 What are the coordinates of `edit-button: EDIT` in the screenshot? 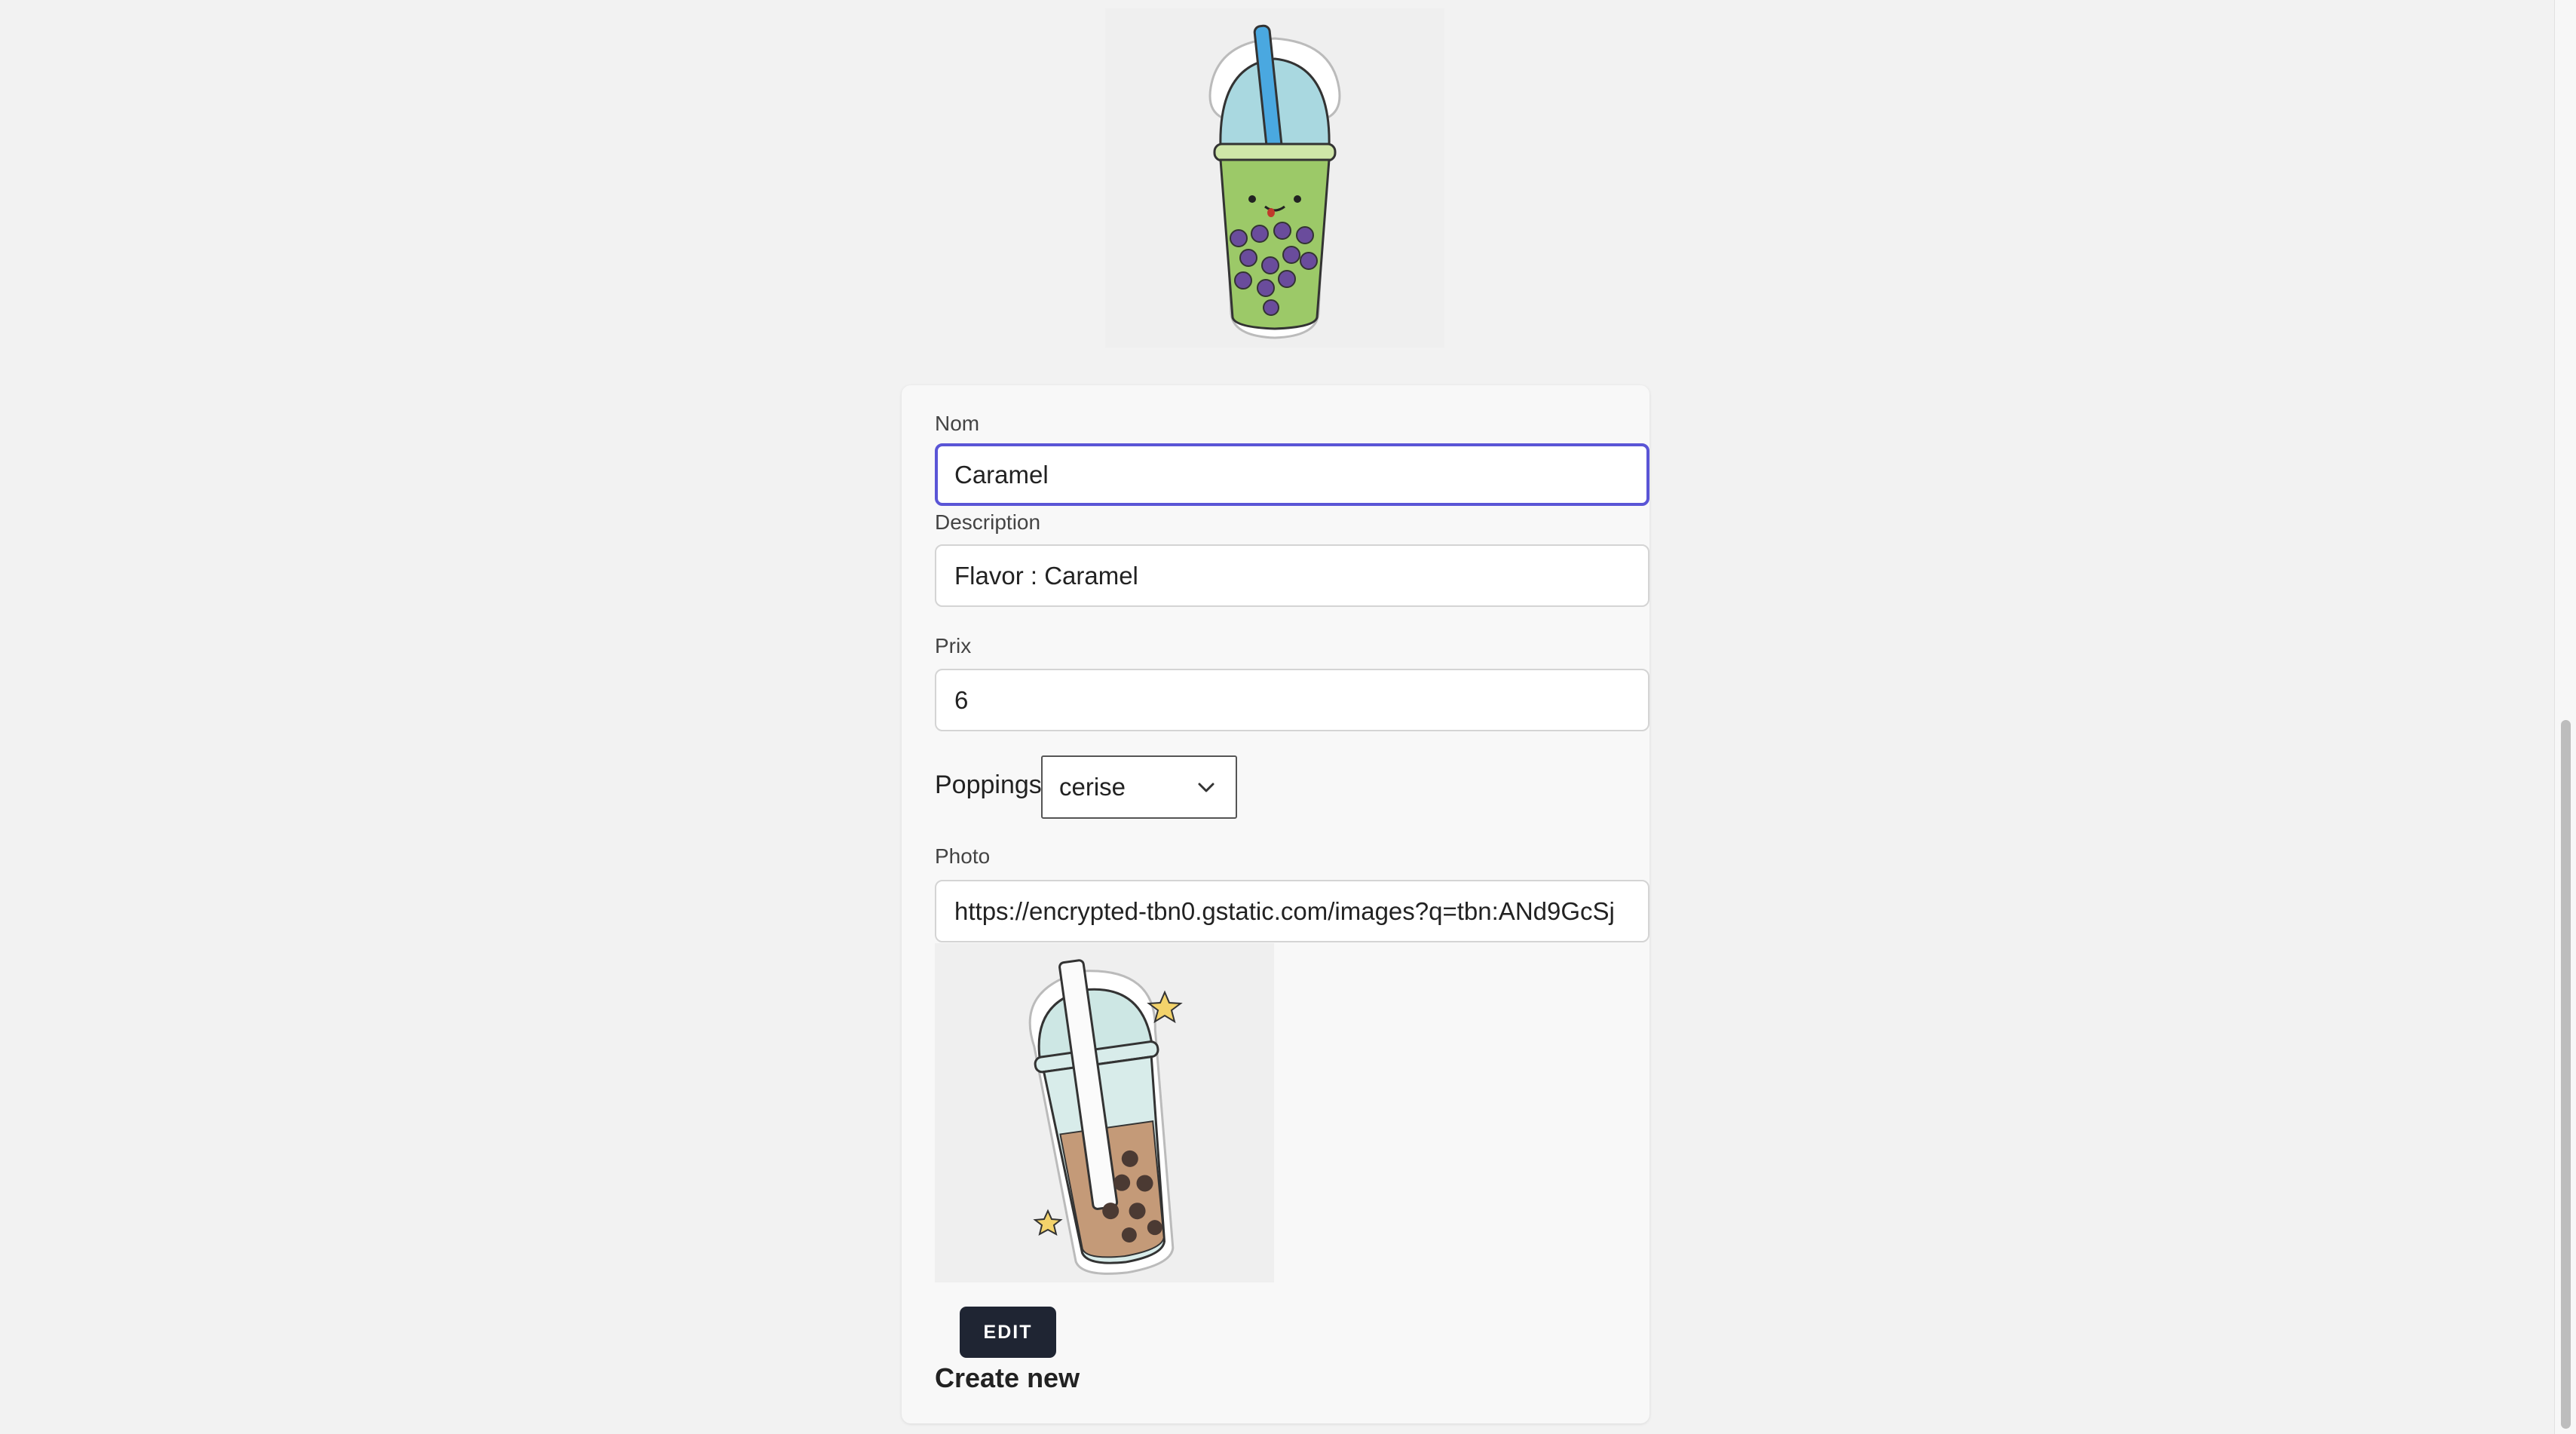 It's located at (1008, 1332).